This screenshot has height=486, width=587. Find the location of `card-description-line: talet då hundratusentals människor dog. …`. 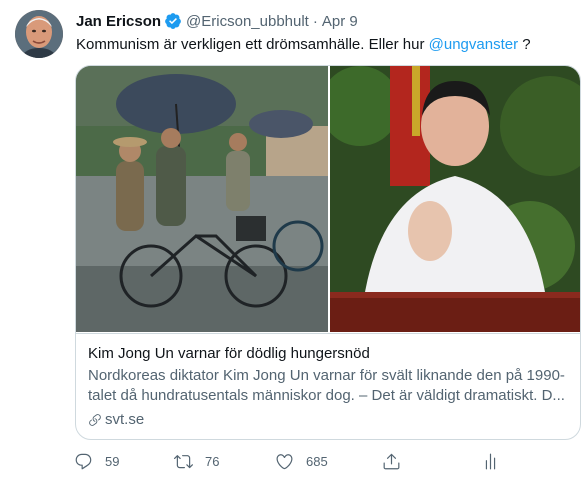

card-description-line: talet då hundratusentals människor dog. … is located at coordinates (326, 395).